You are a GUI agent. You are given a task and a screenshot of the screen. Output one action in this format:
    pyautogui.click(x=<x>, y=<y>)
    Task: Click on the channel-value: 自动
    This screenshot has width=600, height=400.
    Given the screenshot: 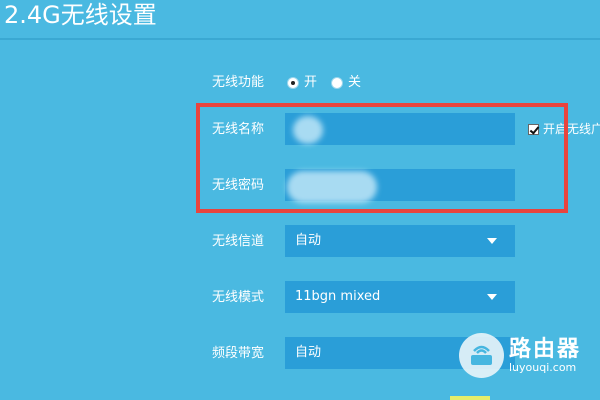 What is the action you would take?
    pyautogui.click(x=308, y=240)
    